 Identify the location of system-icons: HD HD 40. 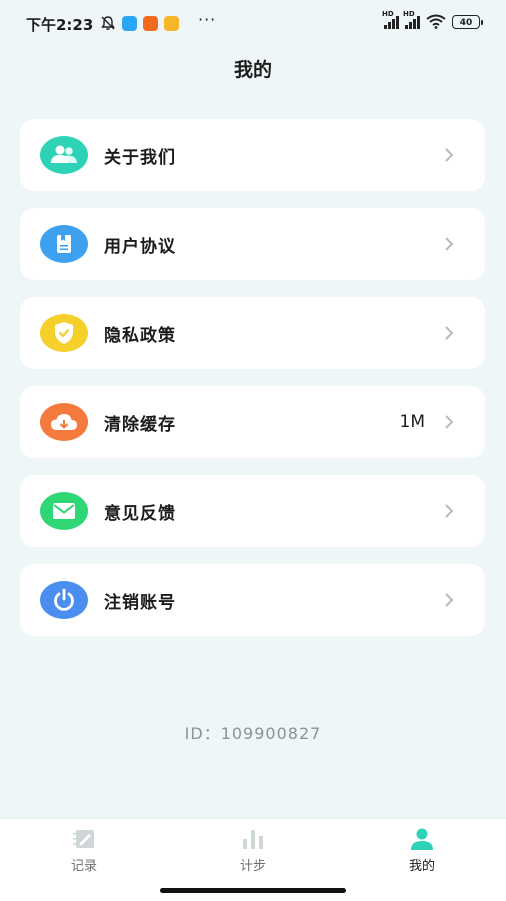
(432, 19).